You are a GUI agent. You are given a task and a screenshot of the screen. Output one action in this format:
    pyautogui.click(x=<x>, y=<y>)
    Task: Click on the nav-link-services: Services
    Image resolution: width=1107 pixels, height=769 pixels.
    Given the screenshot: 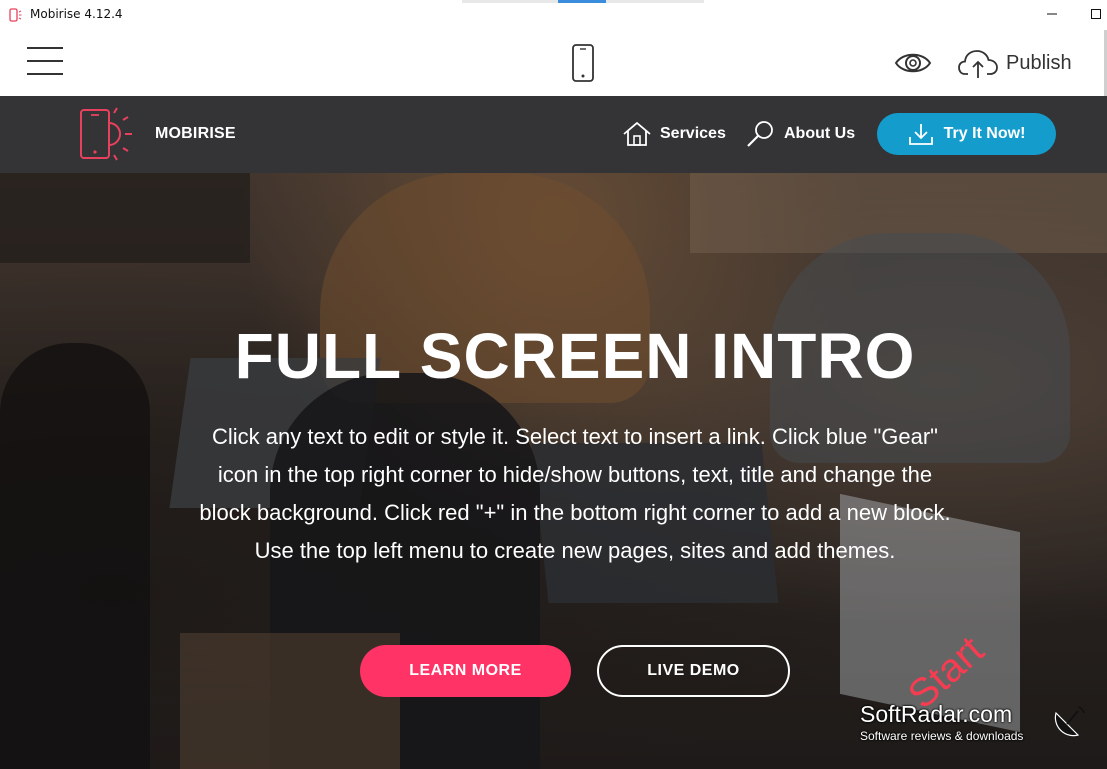 What is the action you would take?
    pyautogui.click(x=674, y=134)
    